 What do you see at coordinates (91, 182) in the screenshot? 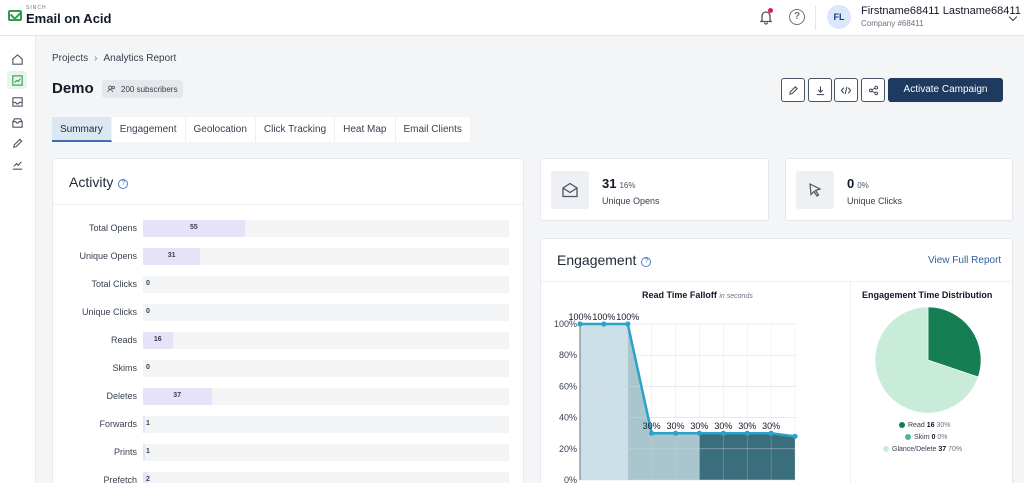
I see `activity-title-text: Activity` at bounding box center [91, 182].